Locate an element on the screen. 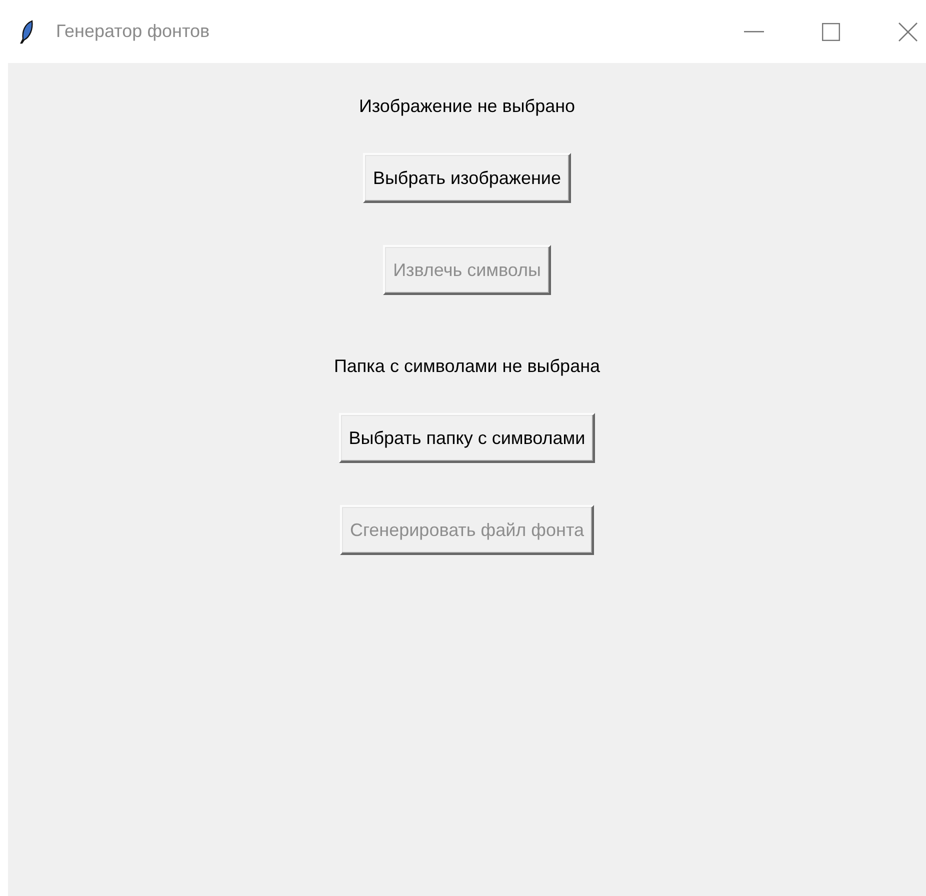 The width and height of the screenshot is (926, 896). status-label: Изображение не выбрано is located at coordinates (467, 106).